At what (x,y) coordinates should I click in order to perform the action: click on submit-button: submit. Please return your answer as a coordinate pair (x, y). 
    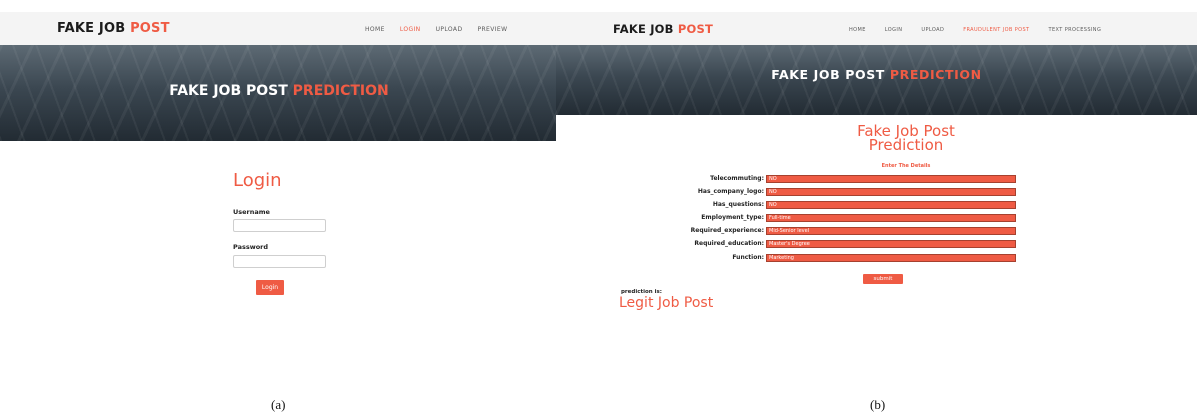
    Looking at the image, I should click on (883, 279).